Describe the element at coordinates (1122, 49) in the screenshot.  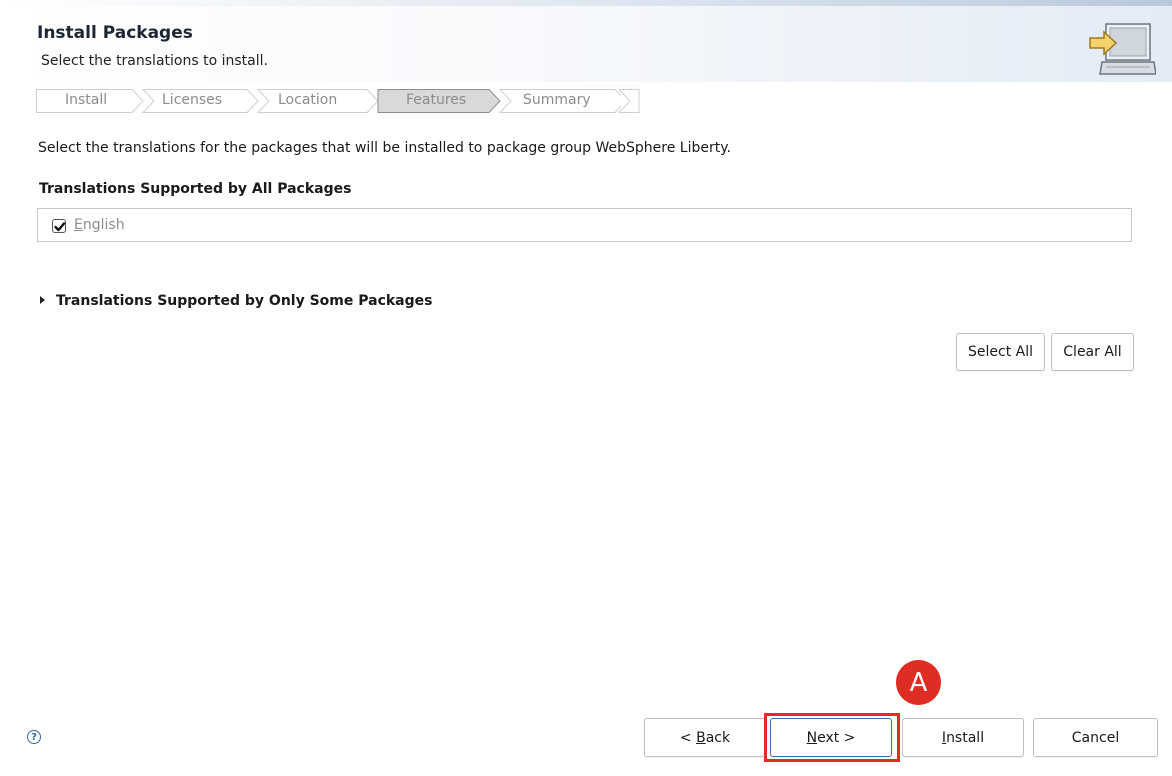
I see `install-wizard-computer-arrow-icon` at that location.